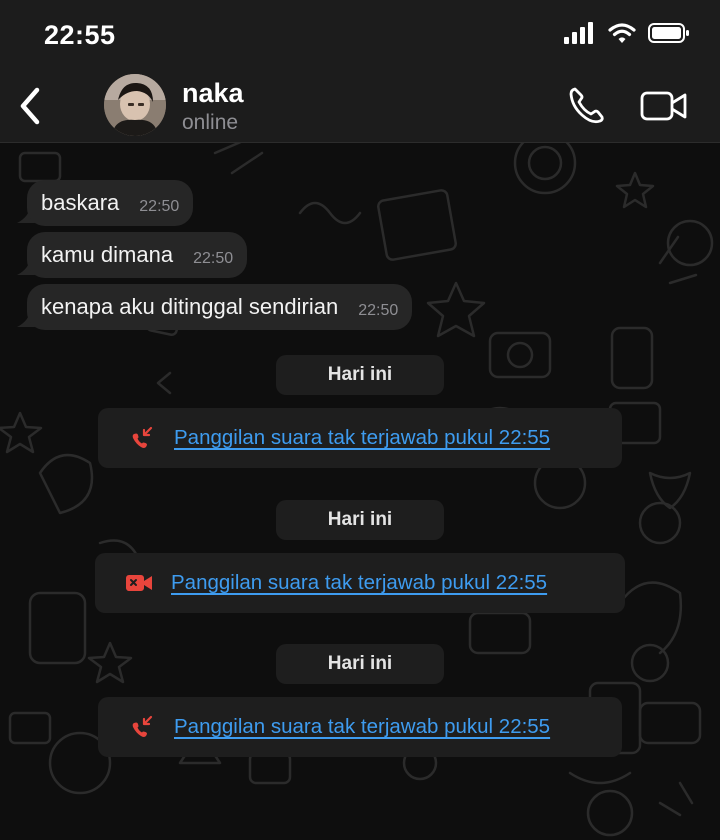 The image size is (720, 840). What do you see at coordinates (622, 33) in the screenshot?
I see `wifi-icon` at bounding box center [622, 33].